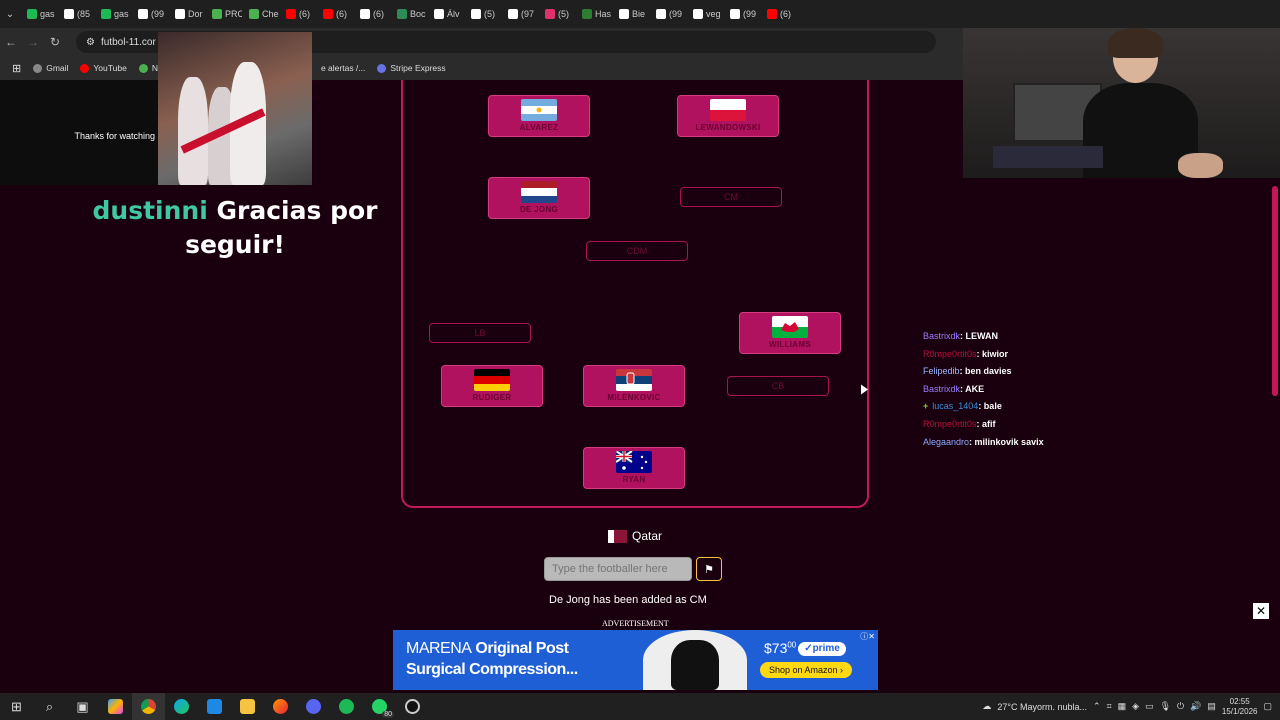  I want to click on site-info-icon: ⚙, so click(90, 42).